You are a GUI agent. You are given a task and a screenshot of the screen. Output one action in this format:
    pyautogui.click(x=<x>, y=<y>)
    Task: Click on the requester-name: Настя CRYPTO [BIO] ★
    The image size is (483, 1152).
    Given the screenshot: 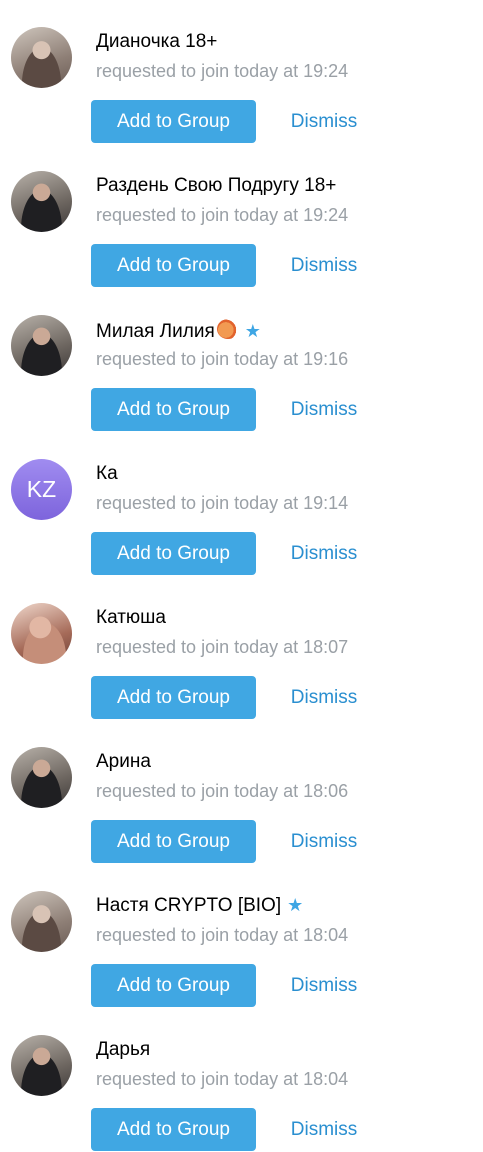 What is the action you would take?
    pyautogui.click(x=199, y=906)
    